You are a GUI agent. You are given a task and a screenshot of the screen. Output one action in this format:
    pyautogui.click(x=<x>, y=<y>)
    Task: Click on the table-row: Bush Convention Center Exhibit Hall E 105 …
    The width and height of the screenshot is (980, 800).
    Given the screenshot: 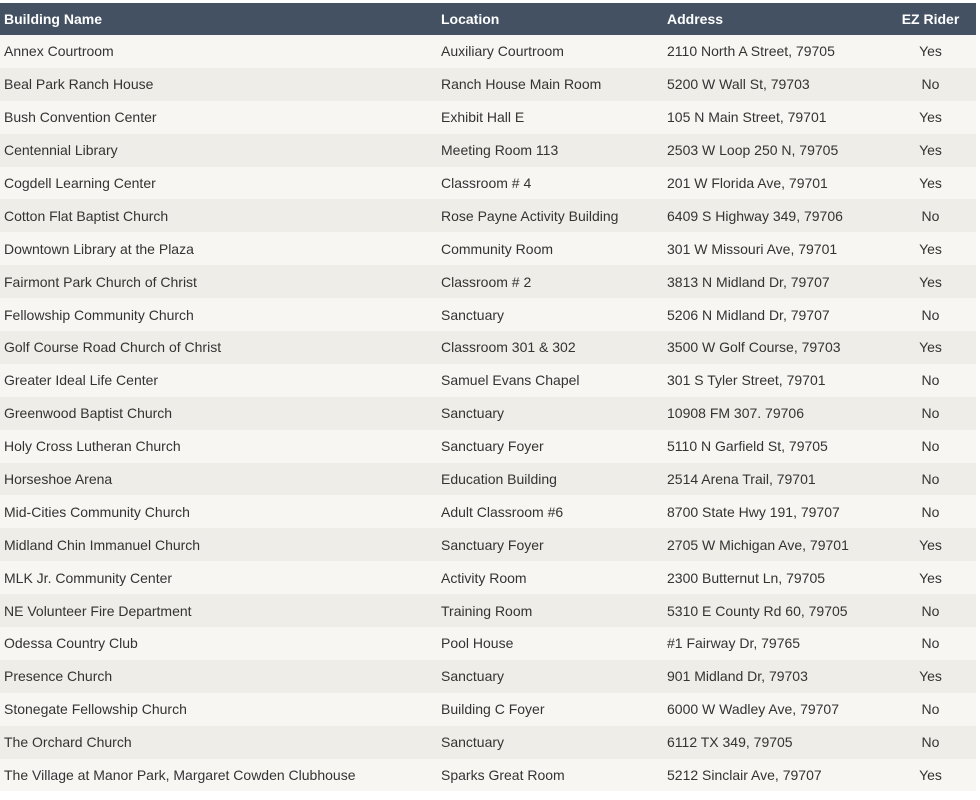 What is the action you would take?
    pyautogui.click(x=488, y=117)
    